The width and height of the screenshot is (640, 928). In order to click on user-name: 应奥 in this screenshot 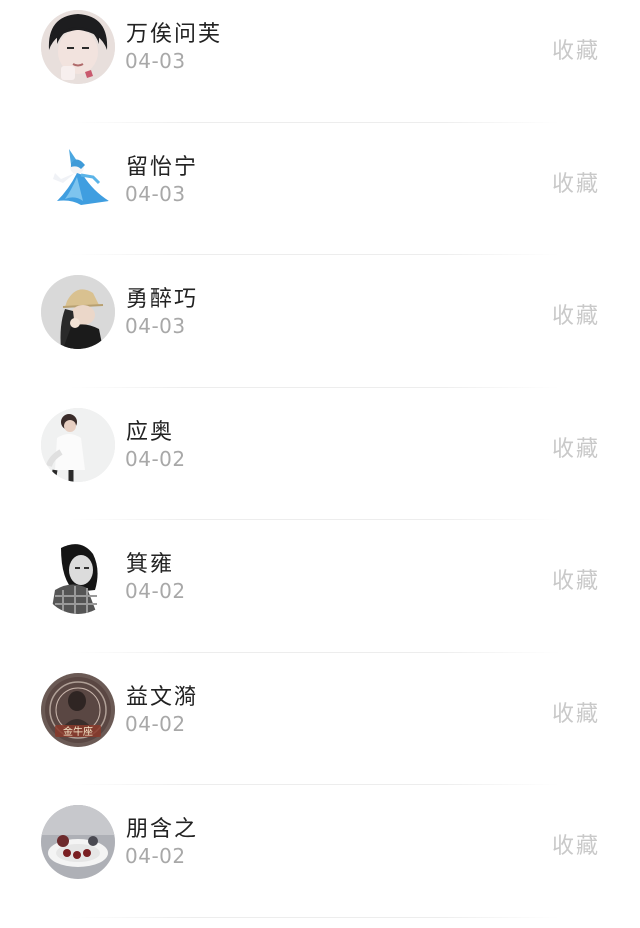, I will do `click(150, 432)`.